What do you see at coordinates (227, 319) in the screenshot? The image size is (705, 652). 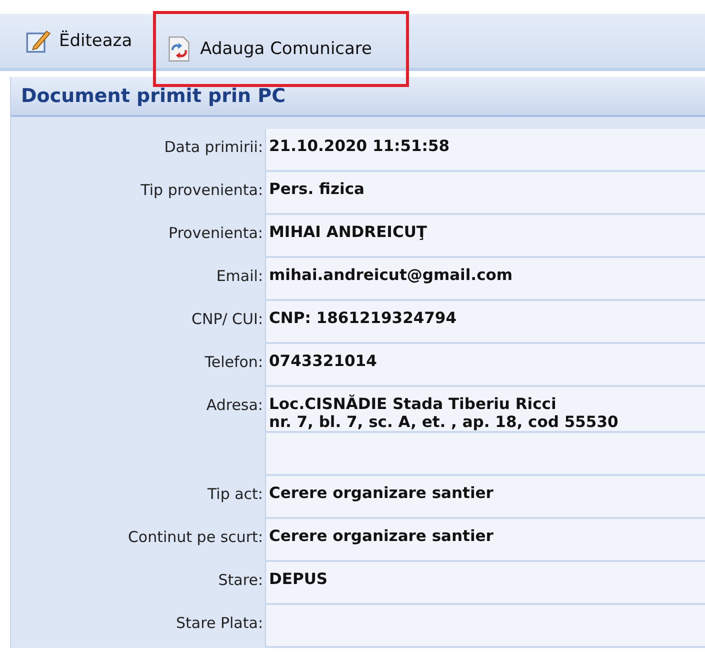 I see `field-label: CNP/ CUI:` at bounding box center [227, 319].